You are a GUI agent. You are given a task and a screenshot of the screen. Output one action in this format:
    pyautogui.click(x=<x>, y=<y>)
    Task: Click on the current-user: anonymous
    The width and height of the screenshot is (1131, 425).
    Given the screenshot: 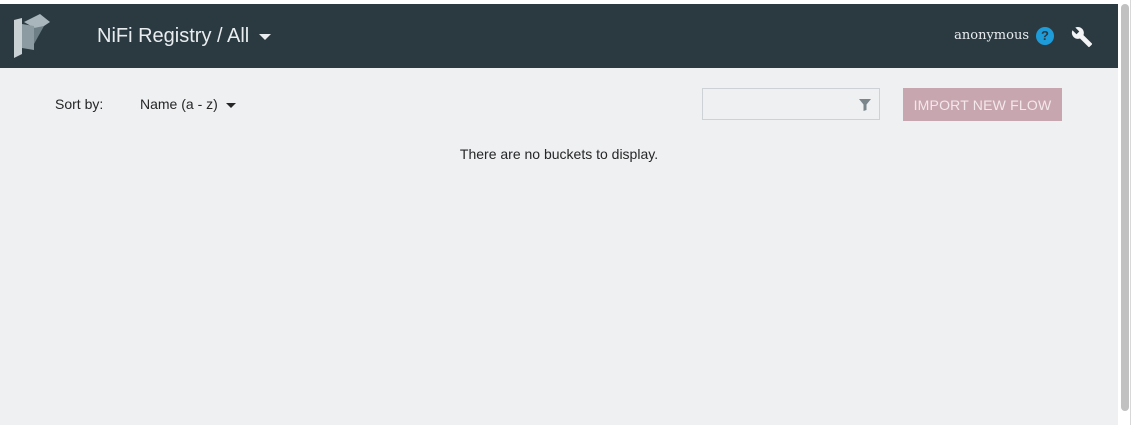 What is the action you would take?
    pyautogui.click(x=991, y=35)
    